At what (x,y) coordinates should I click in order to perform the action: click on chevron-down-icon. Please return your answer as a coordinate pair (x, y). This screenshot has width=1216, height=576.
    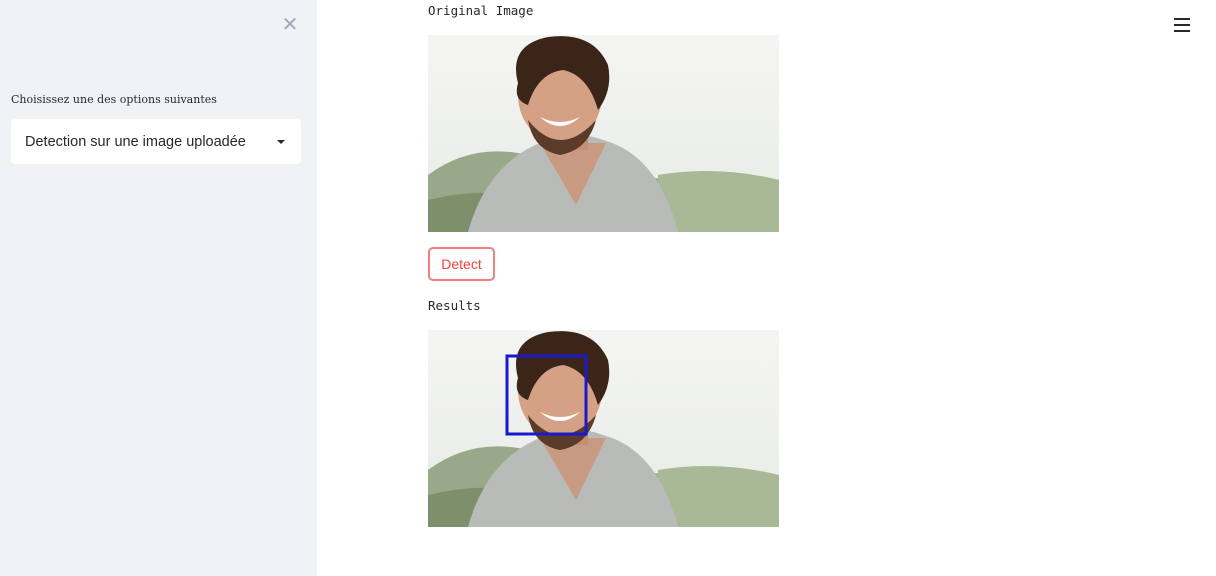
    Looking at the image, I should click on (281, 141).